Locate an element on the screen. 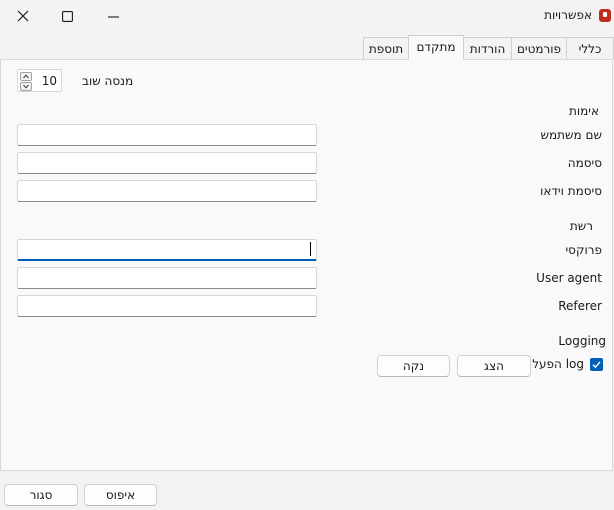 Image resolution: width=614 pixels, height=510 pixels. chevron-up-icon is located at coordinates (26, 76).